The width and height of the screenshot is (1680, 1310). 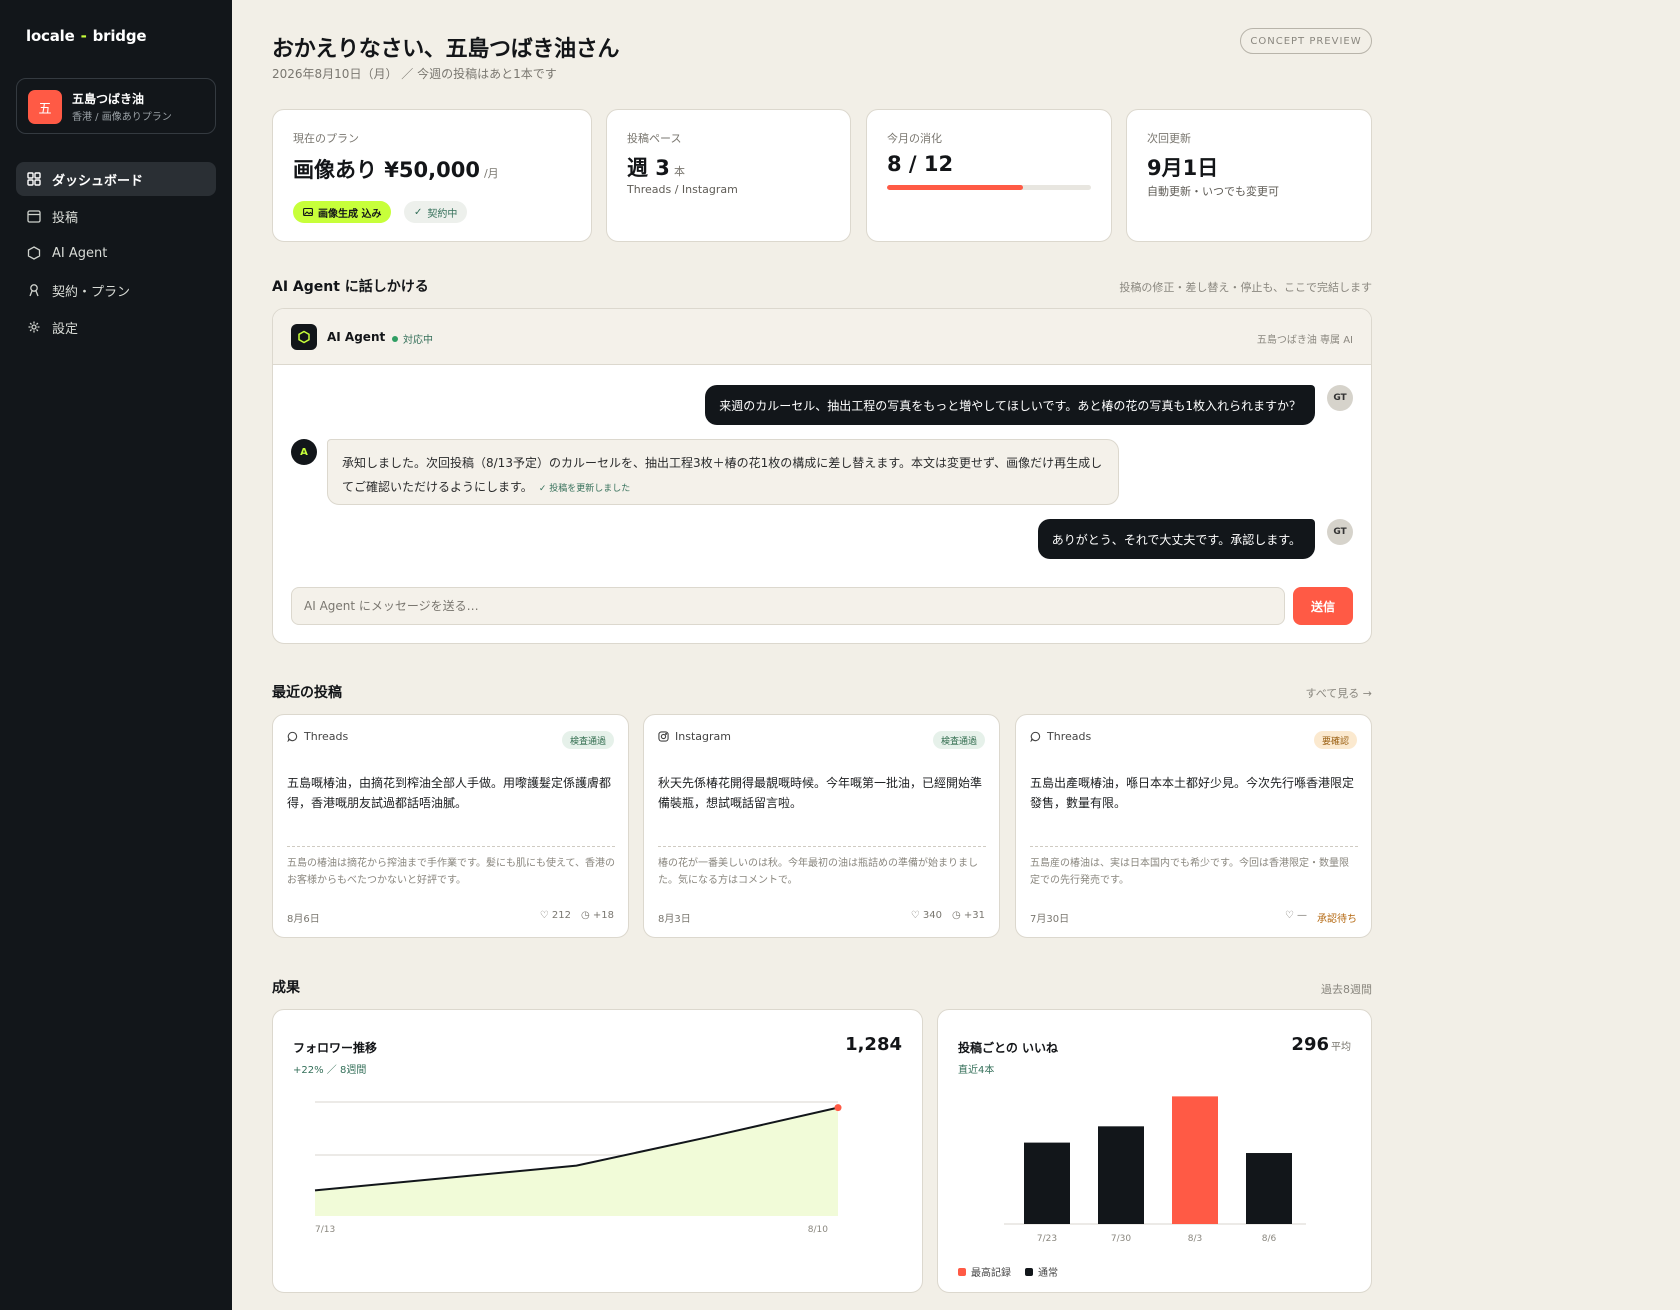 What do you see at coordinates (822, 337) in the screenshot?
I see `chat-header: AI Agent 対応中 五島つばき油 専属 AI` at bounding box center [822, 337].